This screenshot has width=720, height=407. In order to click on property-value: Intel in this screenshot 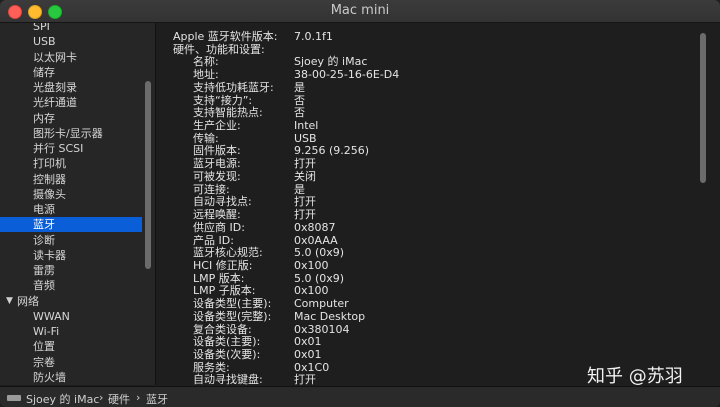, I will do `click(306, 126)`.